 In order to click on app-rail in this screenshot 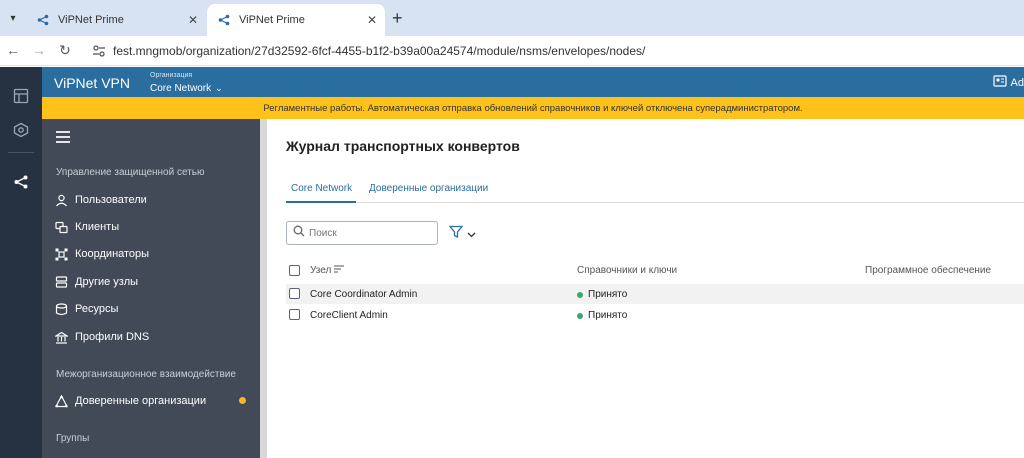, I will do `click(21, 262)`.